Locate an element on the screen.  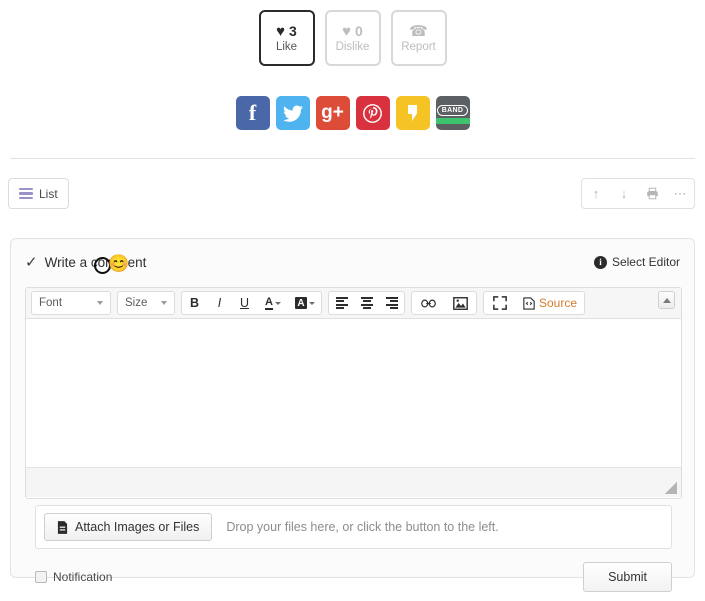
size-select-value: Size is located at coordinates (136, 303).